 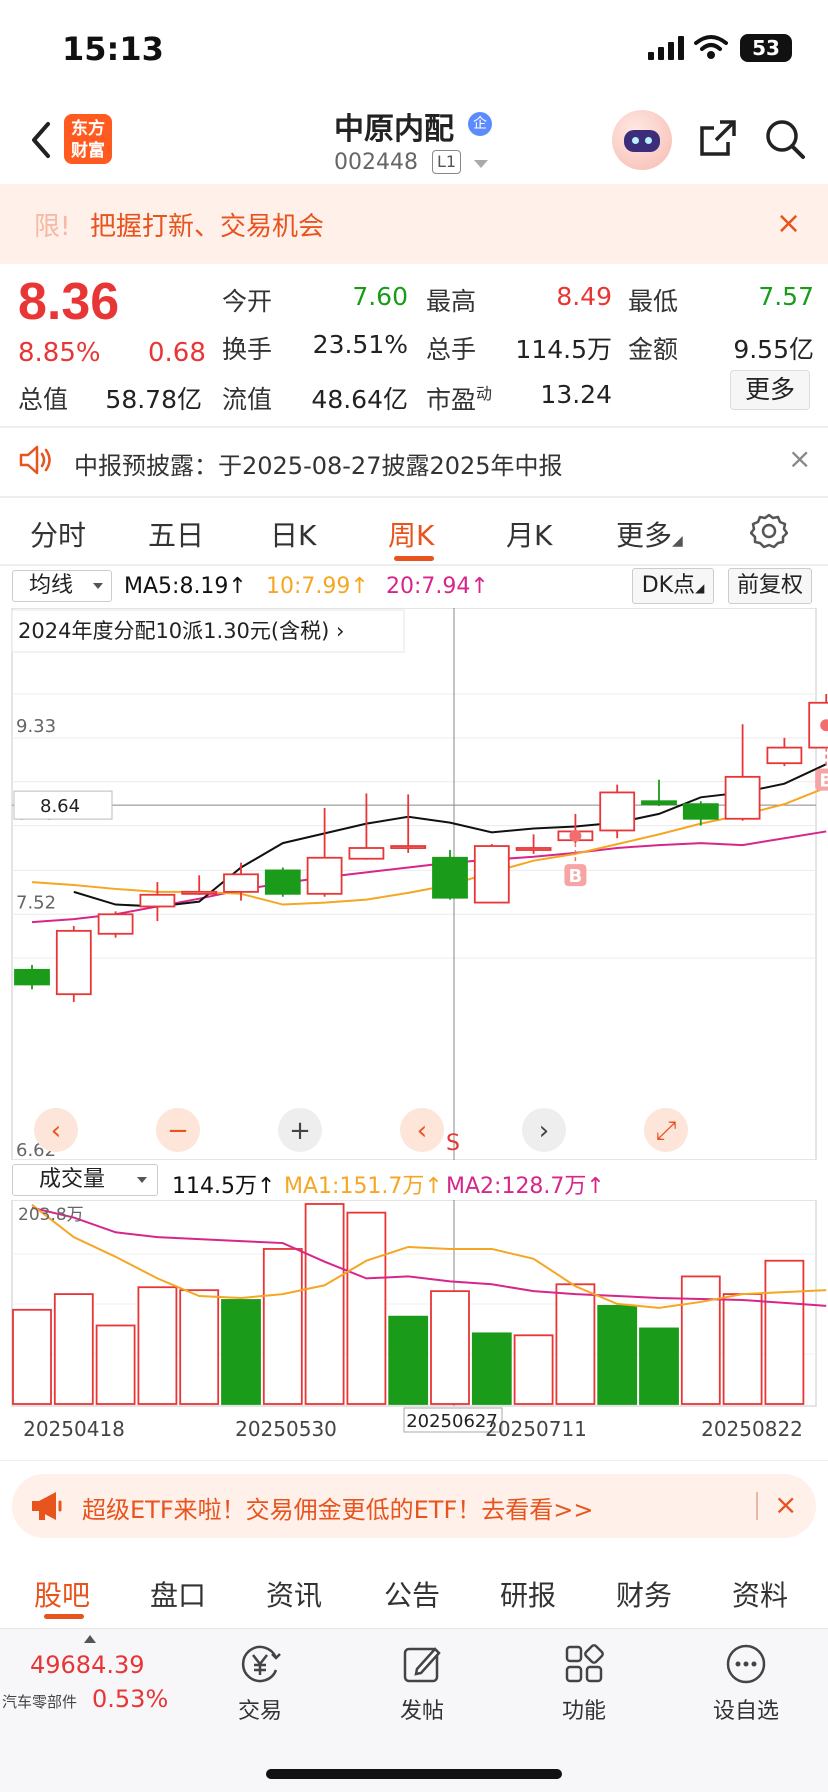 I want to click on back-arrow-icon, so click(x=41, y=140).